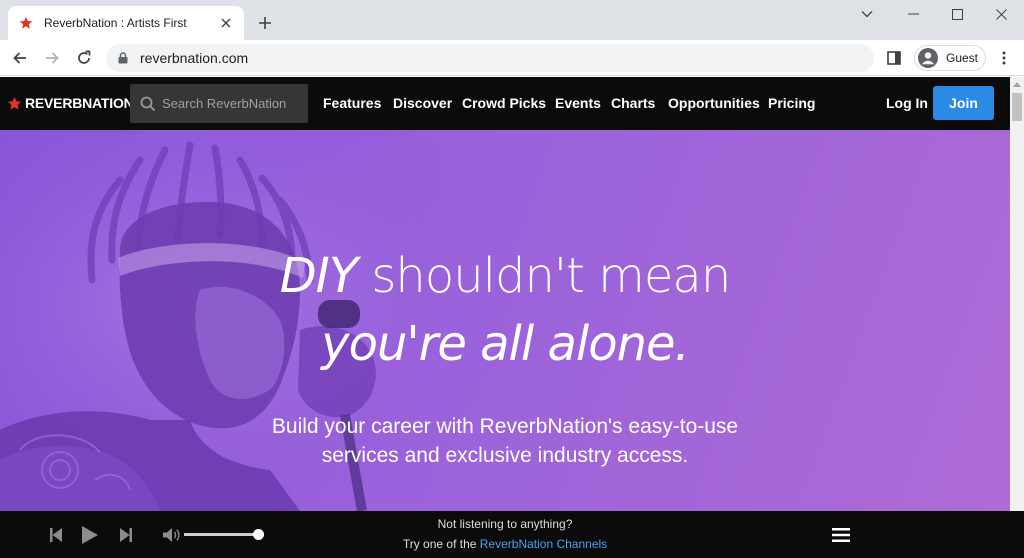 This screenshot has width=1024, height=558. Describe the element at coordinates (1017, 107) in the screenshot. I see `scroll-thumb` at that location.